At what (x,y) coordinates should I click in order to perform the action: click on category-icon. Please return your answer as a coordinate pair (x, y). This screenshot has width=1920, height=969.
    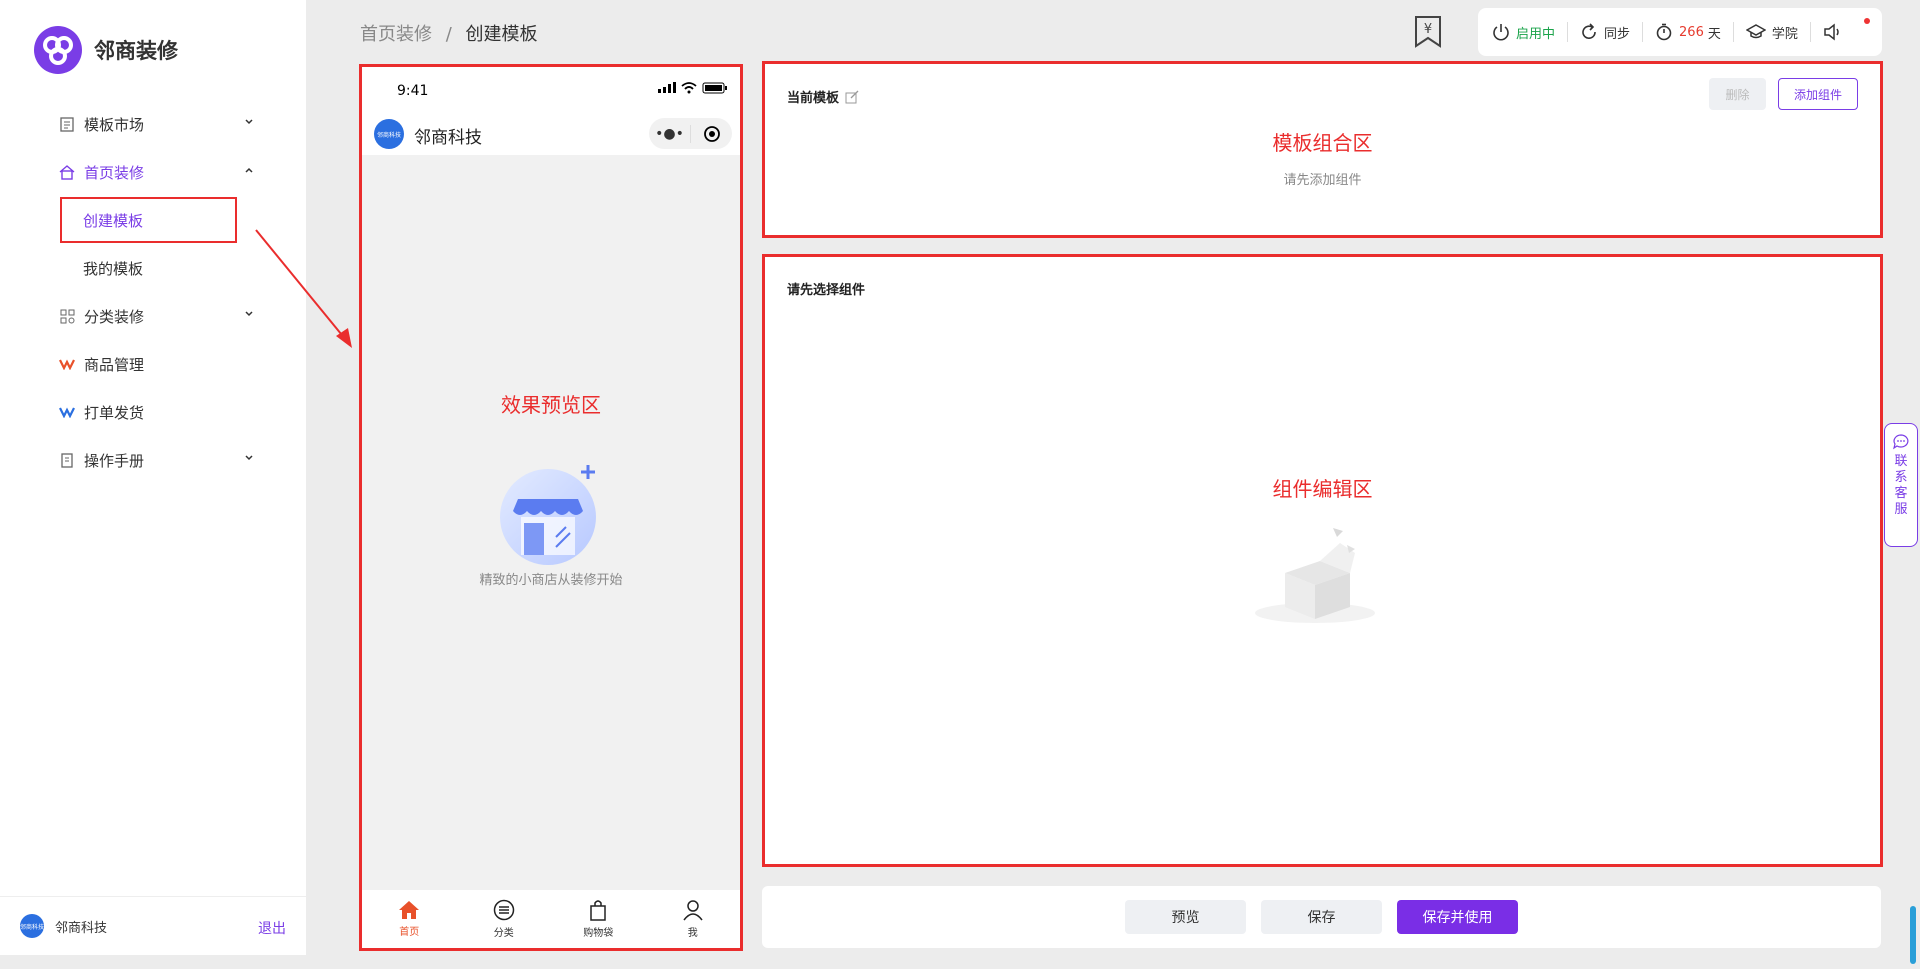
    Looking at the image, I should click on (67, 316).